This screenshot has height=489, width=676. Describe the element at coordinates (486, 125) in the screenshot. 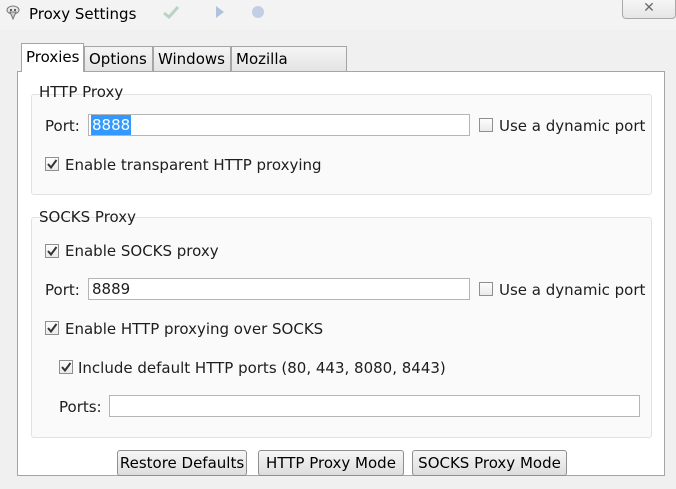

I see `http-dynamic-port-checkbox` at that location.